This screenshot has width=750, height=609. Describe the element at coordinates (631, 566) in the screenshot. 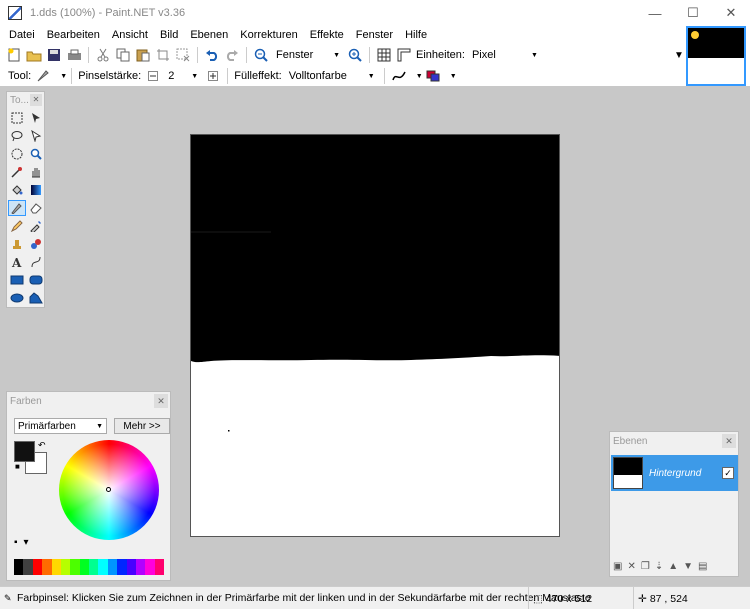

I see `delete-layer-icon: ✕` at that location.